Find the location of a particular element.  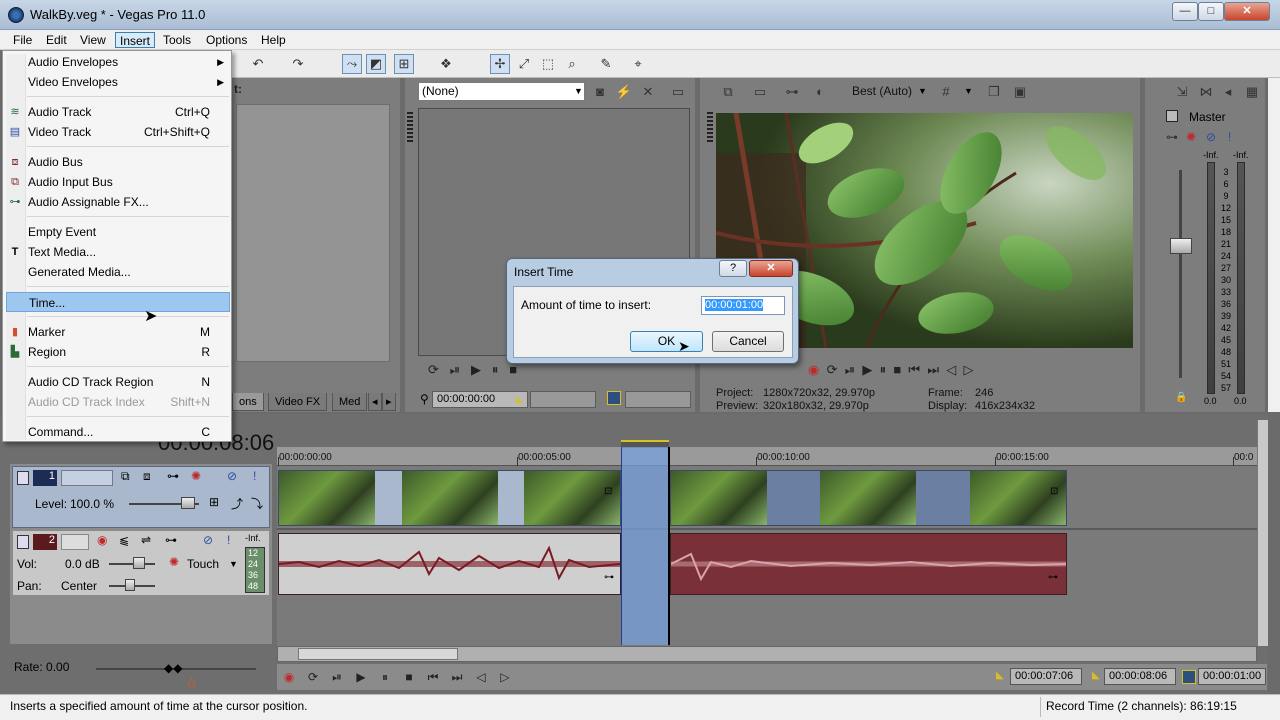

compositing-mode-icon: ⧈ is located at coordinates (147, 476).